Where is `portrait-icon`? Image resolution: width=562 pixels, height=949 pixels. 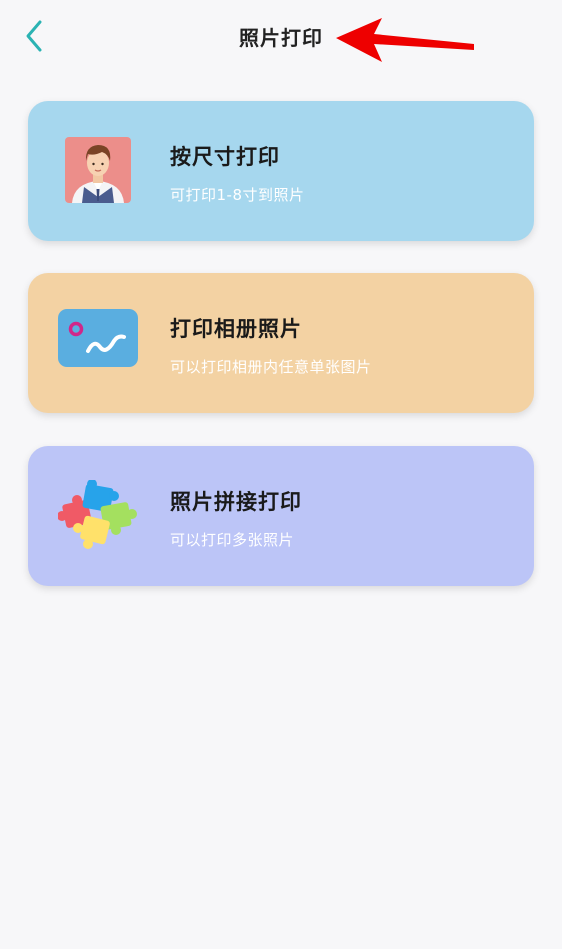 portrait-icon is located at coordinates (98, 171).